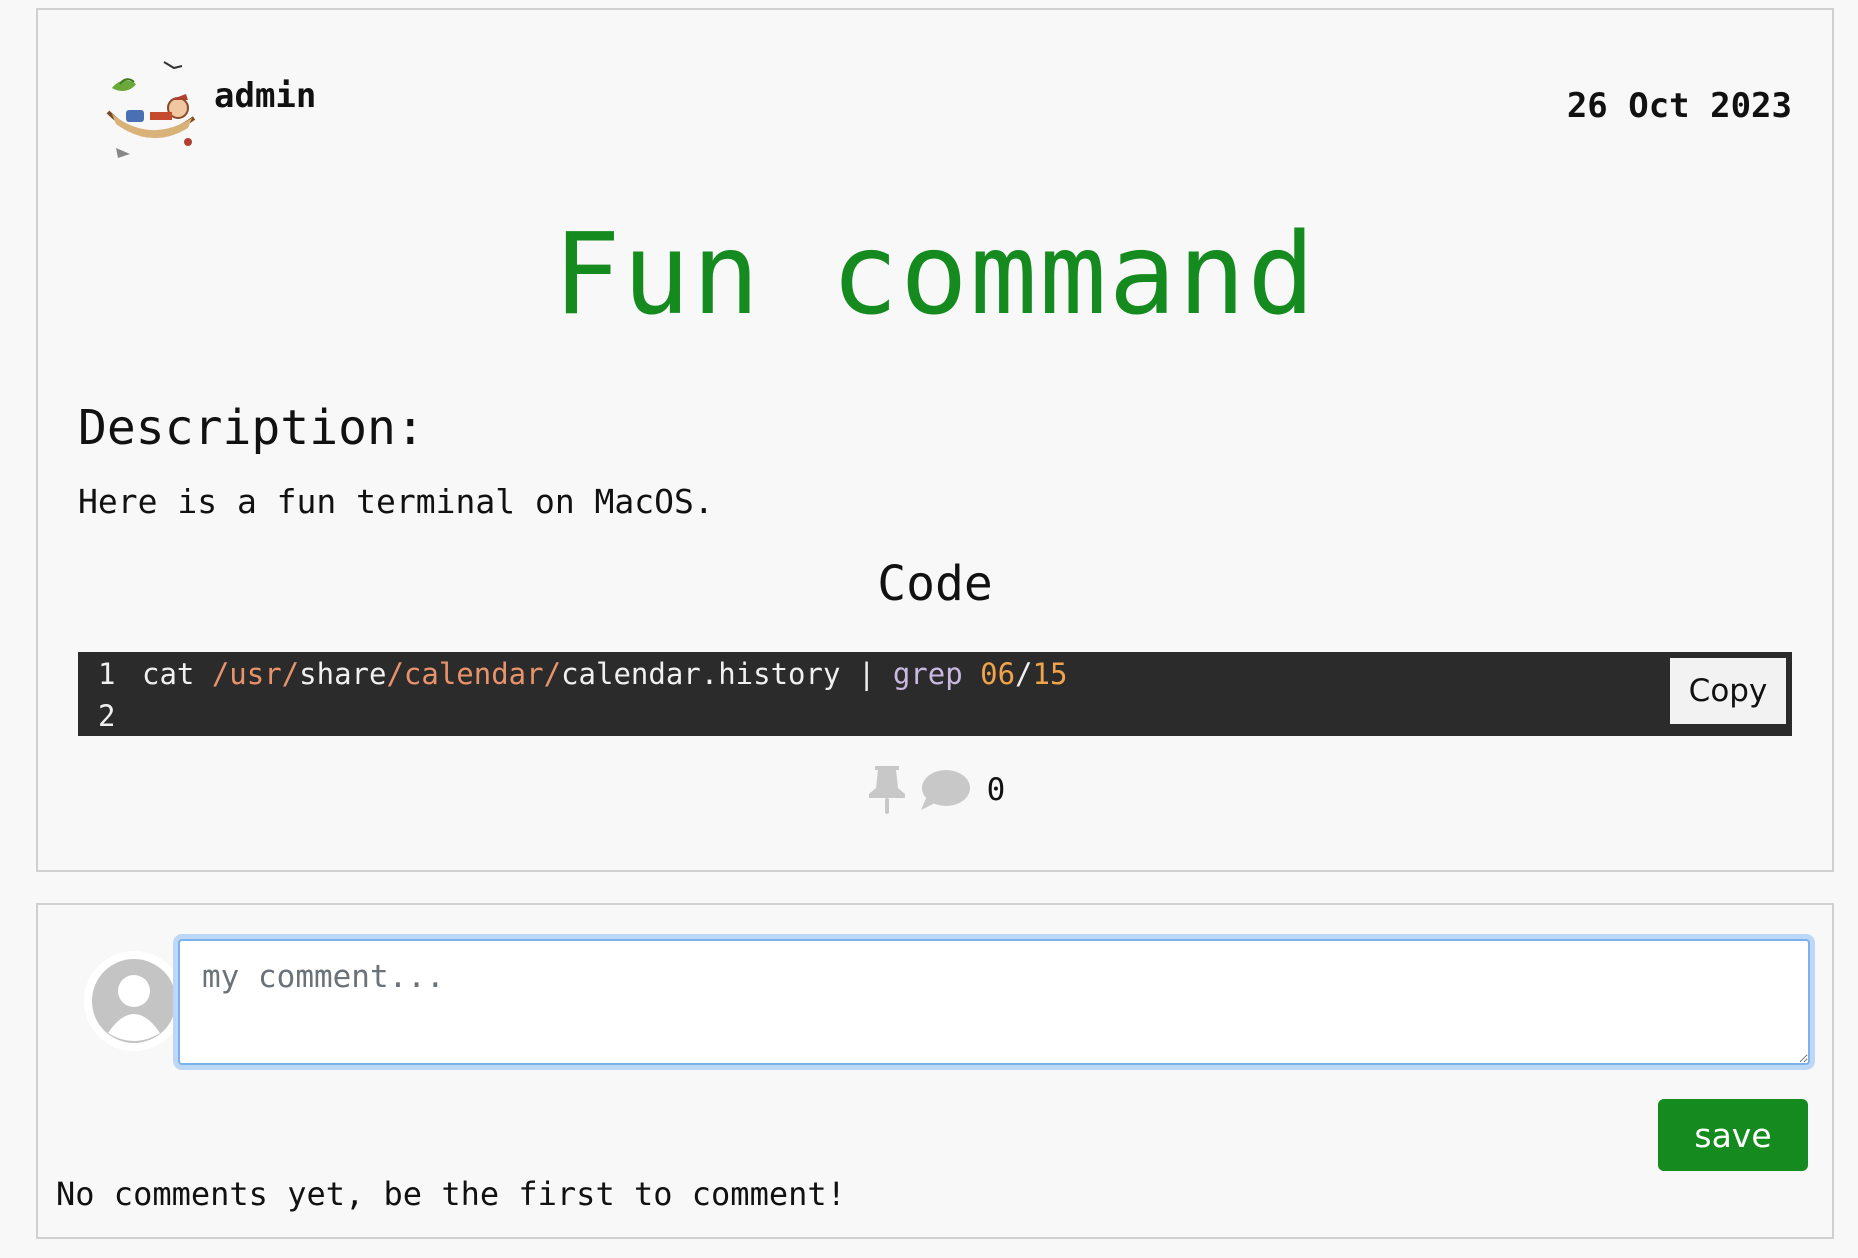 Image resolution: width=1858 pixels, height=1258 pixels. Describe the element at coordinates (996, 790) in the screenshot. I see `comment-count: 0` at that location.